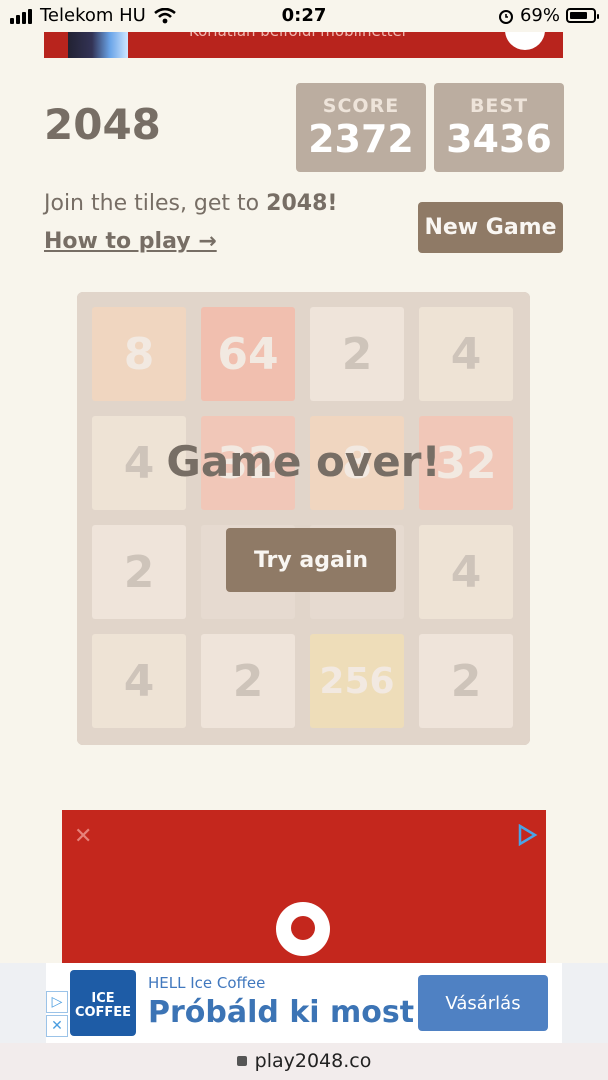  I want to click on vodafone-ad: ✕, so click(304, 890).